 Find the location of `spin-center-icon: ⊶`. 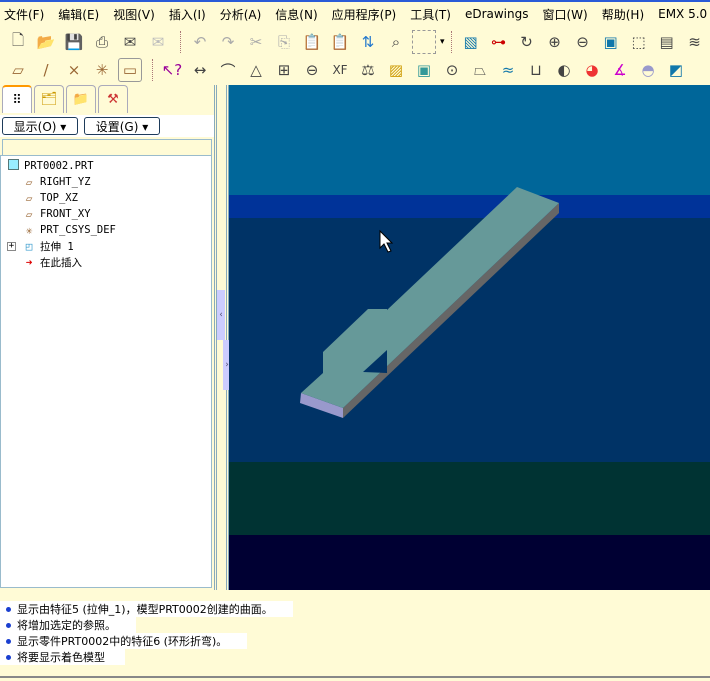

spin-center-icon: ⊶ is located at coordinates (499, 42).